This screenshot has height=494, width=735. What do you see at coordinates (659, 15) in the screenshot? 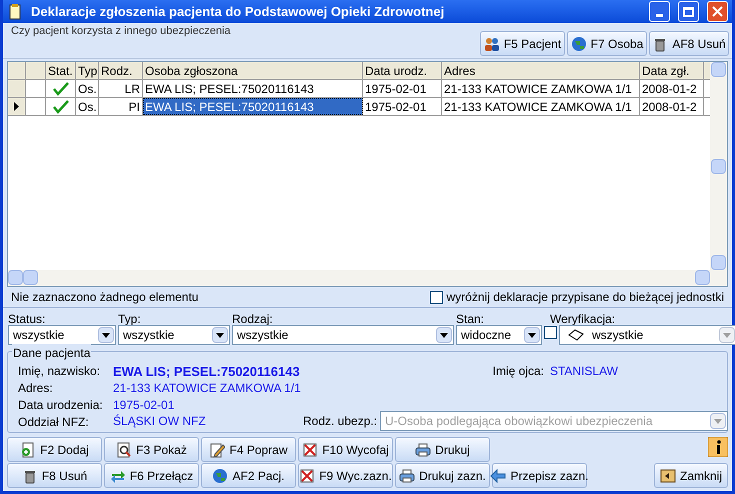
I see `minimize-icon` at bounding box center [659, 15].